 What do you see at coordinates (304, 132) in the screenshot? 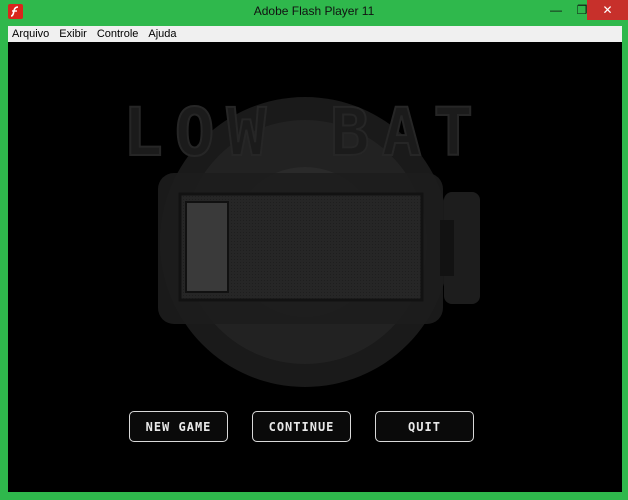
I see `game-title: LOW BAT` at bounding box center [304, 132].